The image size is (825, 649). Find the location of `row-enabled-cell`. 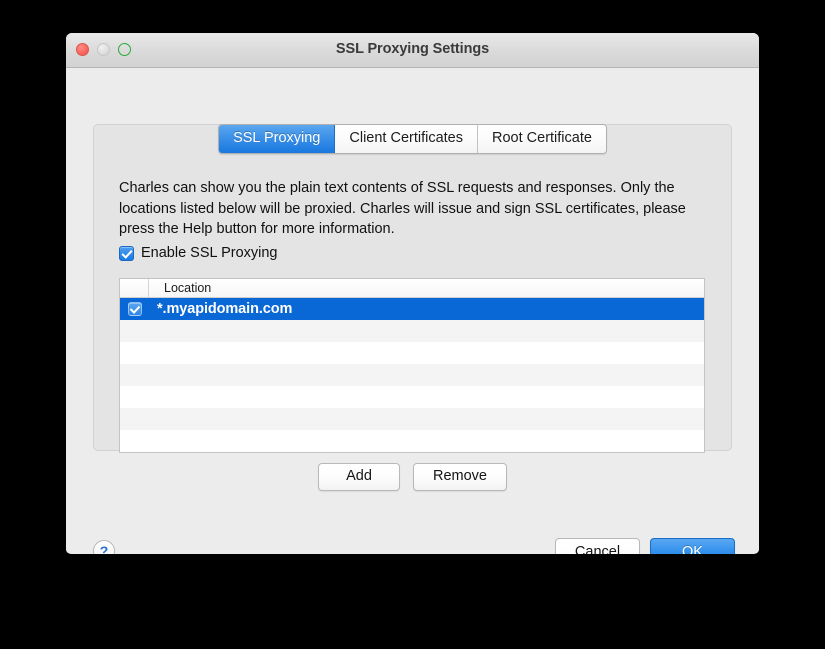

row-enabled-cell is located at coordinates (134, 309).